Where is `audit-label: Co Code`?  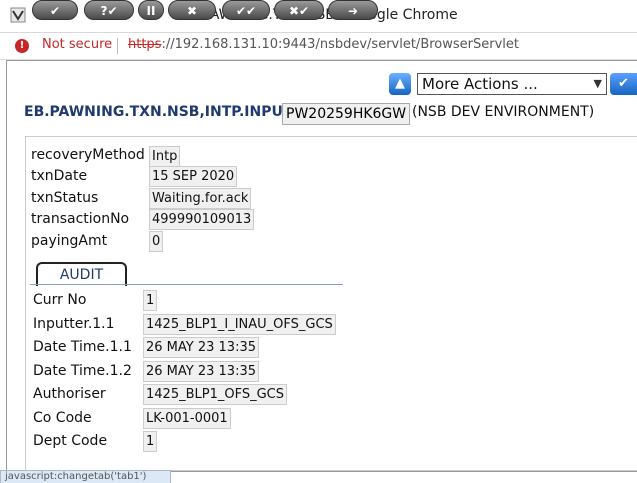
audit-label: Co Code is located at coordinates (62, 418).